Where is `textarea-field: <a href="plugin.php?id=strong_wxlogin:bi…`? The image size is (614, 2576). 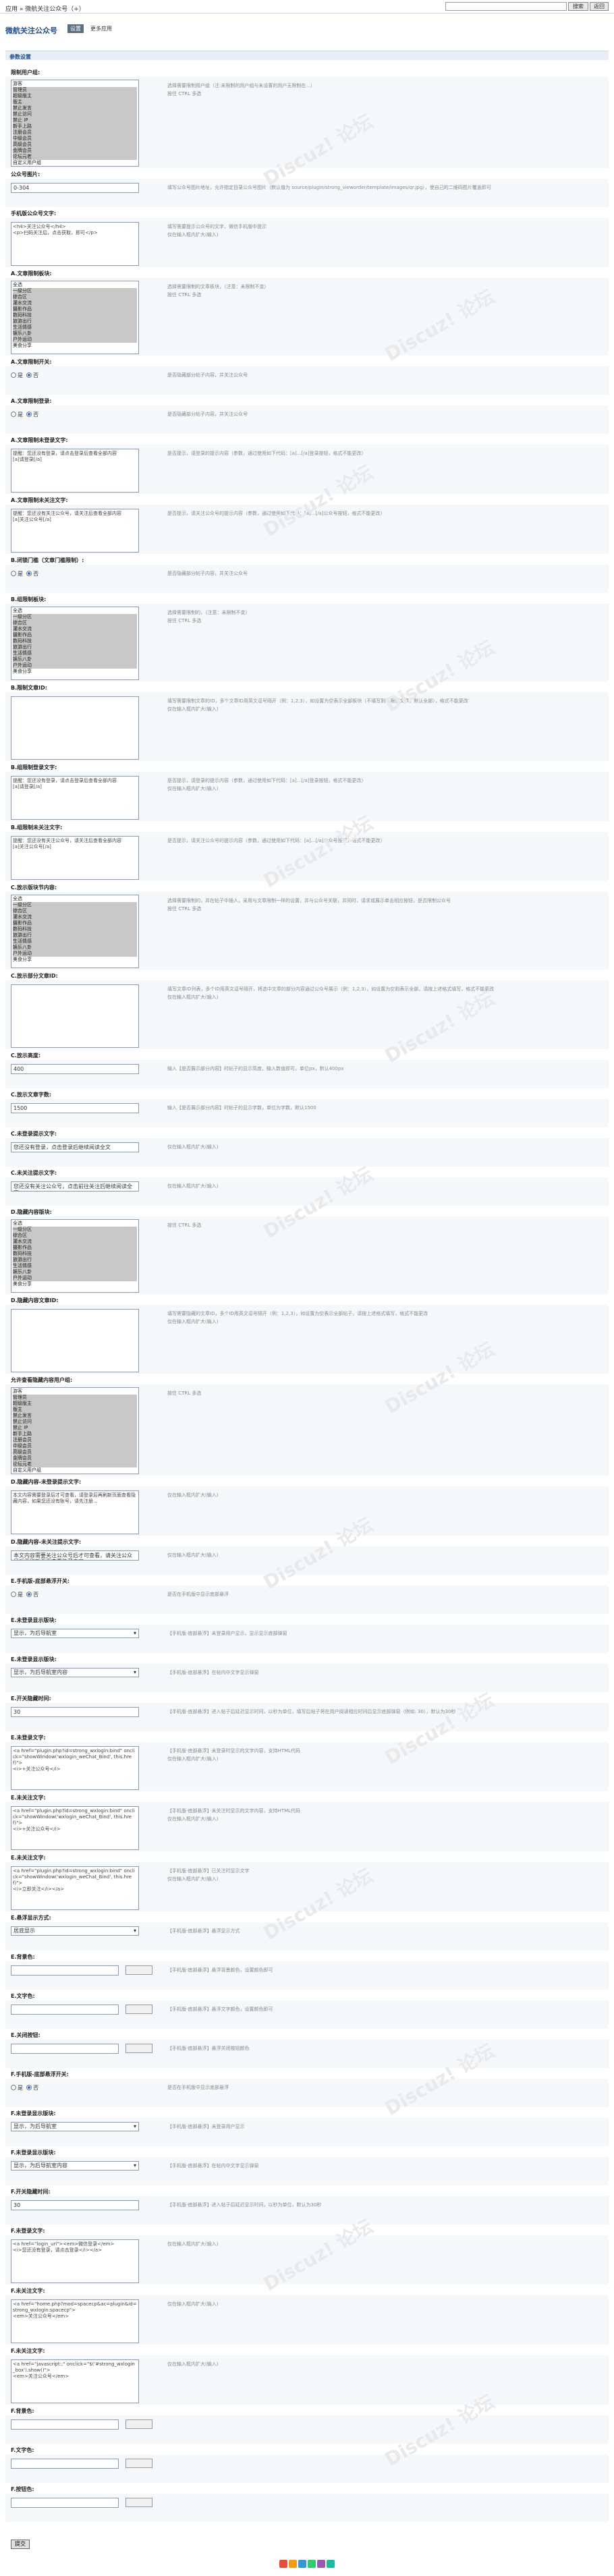
textarea-field: <a href="plugin.php?id=strong_wxlogin:bi… is located at coordinates (75, 1828).